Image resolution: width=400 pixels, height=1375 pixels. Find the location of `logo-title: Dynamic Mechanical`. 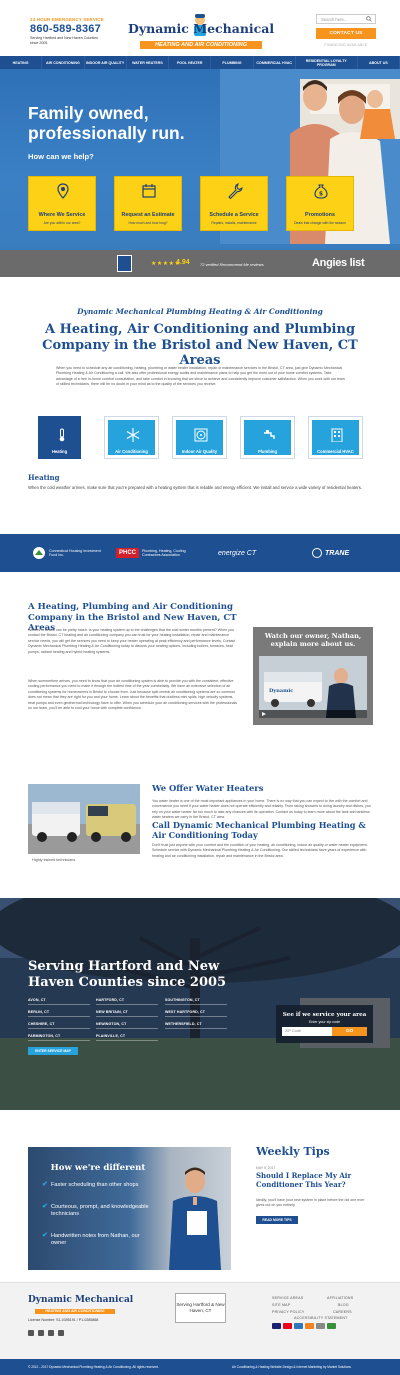

logo-title: Dynamic Mechanical is located at coordinates (201, 28).